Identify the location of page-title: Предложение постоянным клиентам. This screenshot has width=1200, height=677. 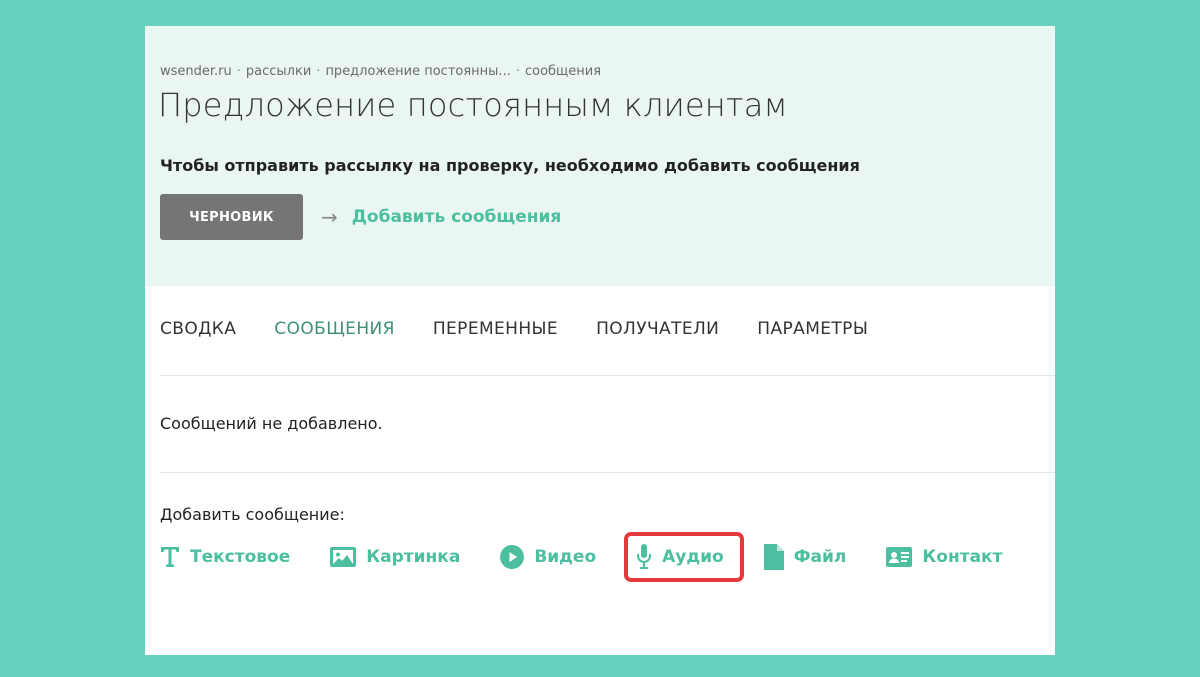
(473, 105).